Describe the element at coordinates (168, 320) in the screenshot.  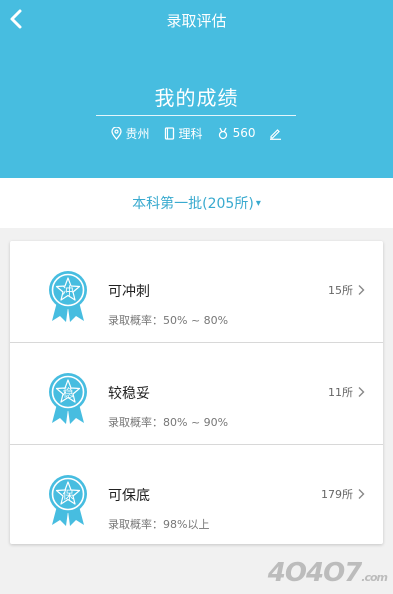
I see `category-probability: 录取概率：50% ~ 80%` at that location.